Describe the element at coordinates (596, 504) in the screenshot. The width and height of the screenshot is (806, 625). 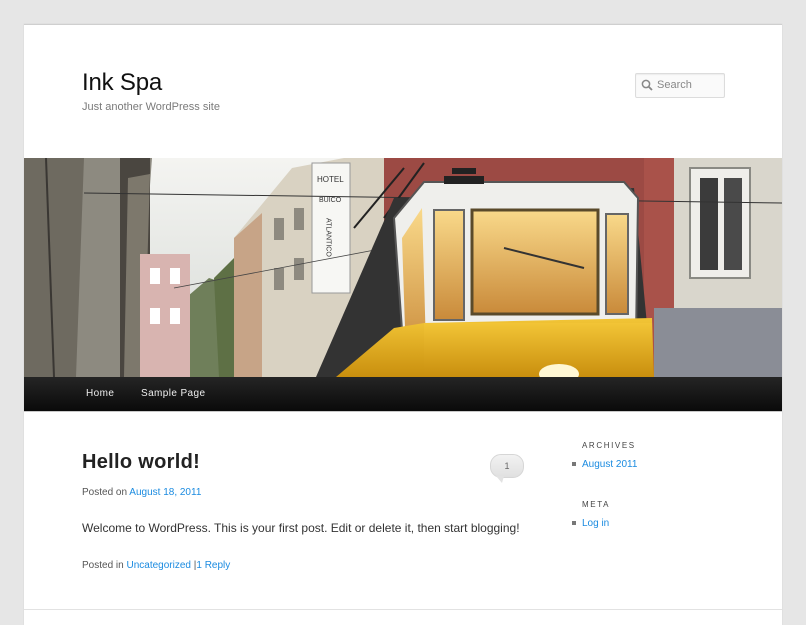
I see `meta-widget-title: META` at that location.